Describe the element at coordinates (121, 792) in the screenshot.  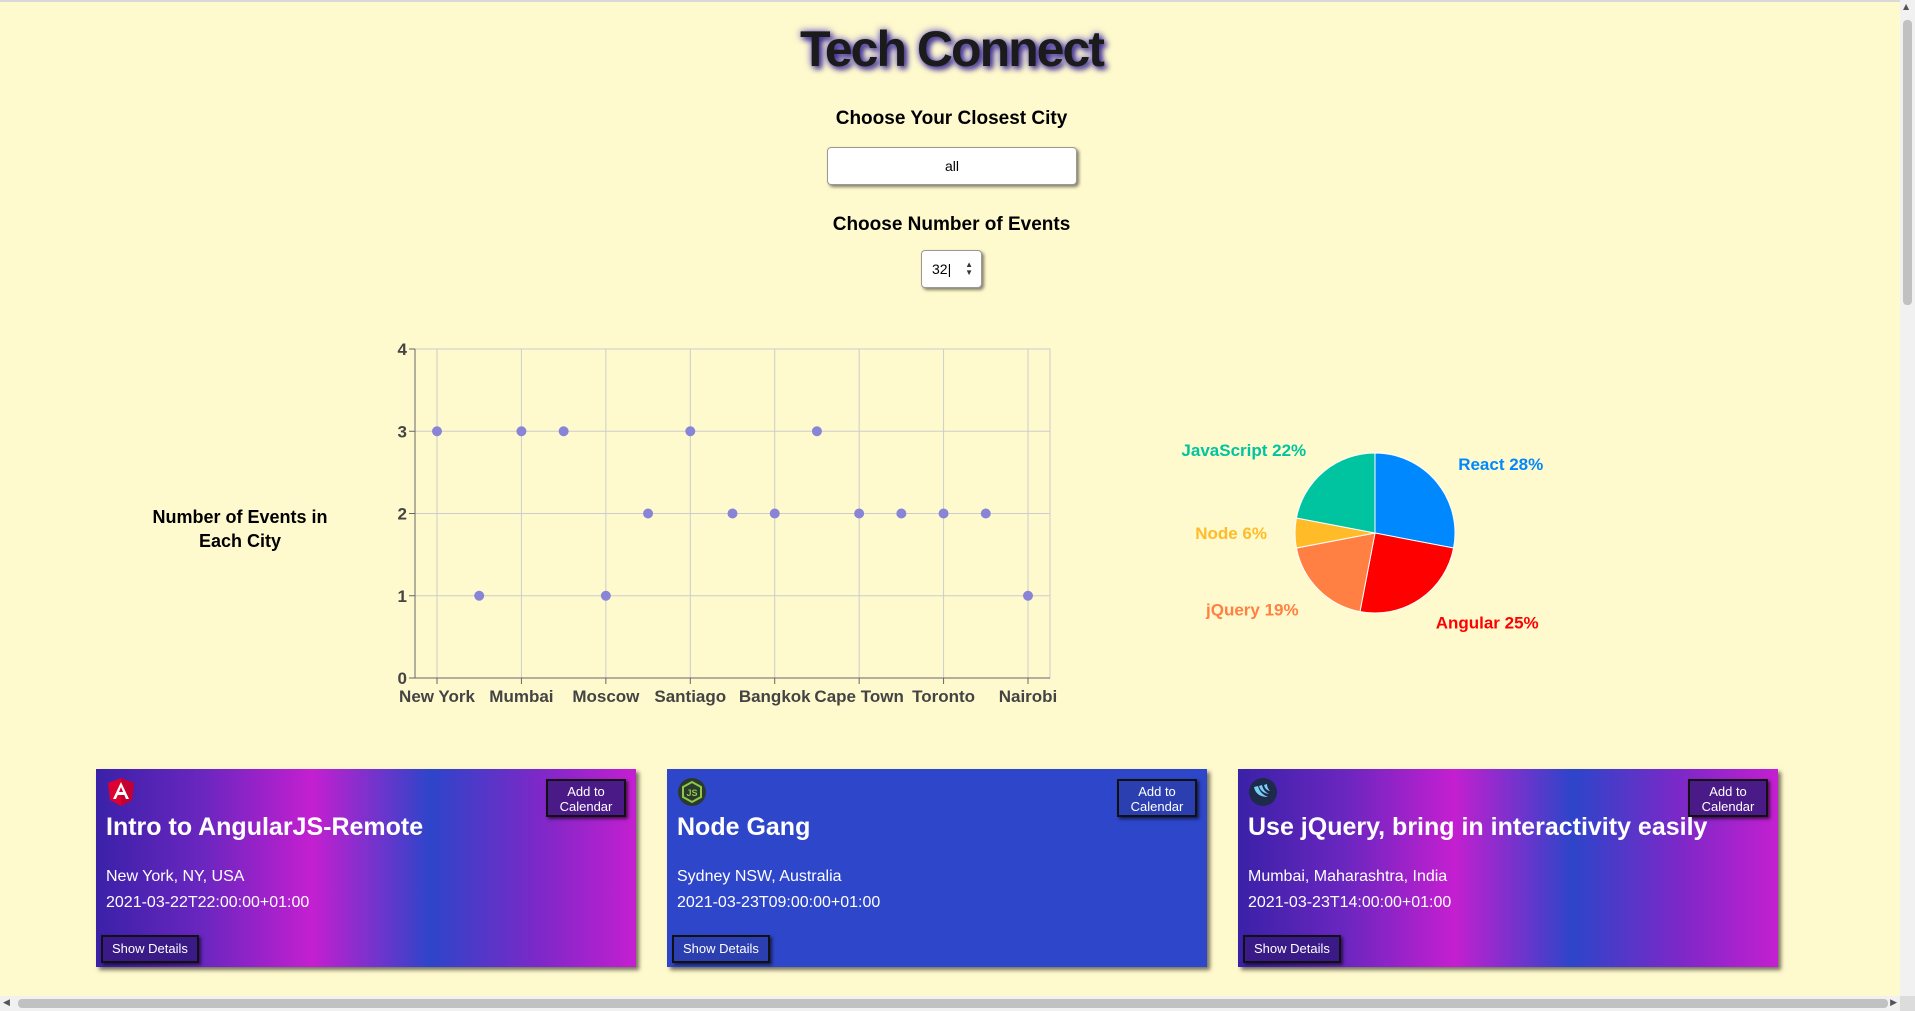
I see `angular-icon` at that location.